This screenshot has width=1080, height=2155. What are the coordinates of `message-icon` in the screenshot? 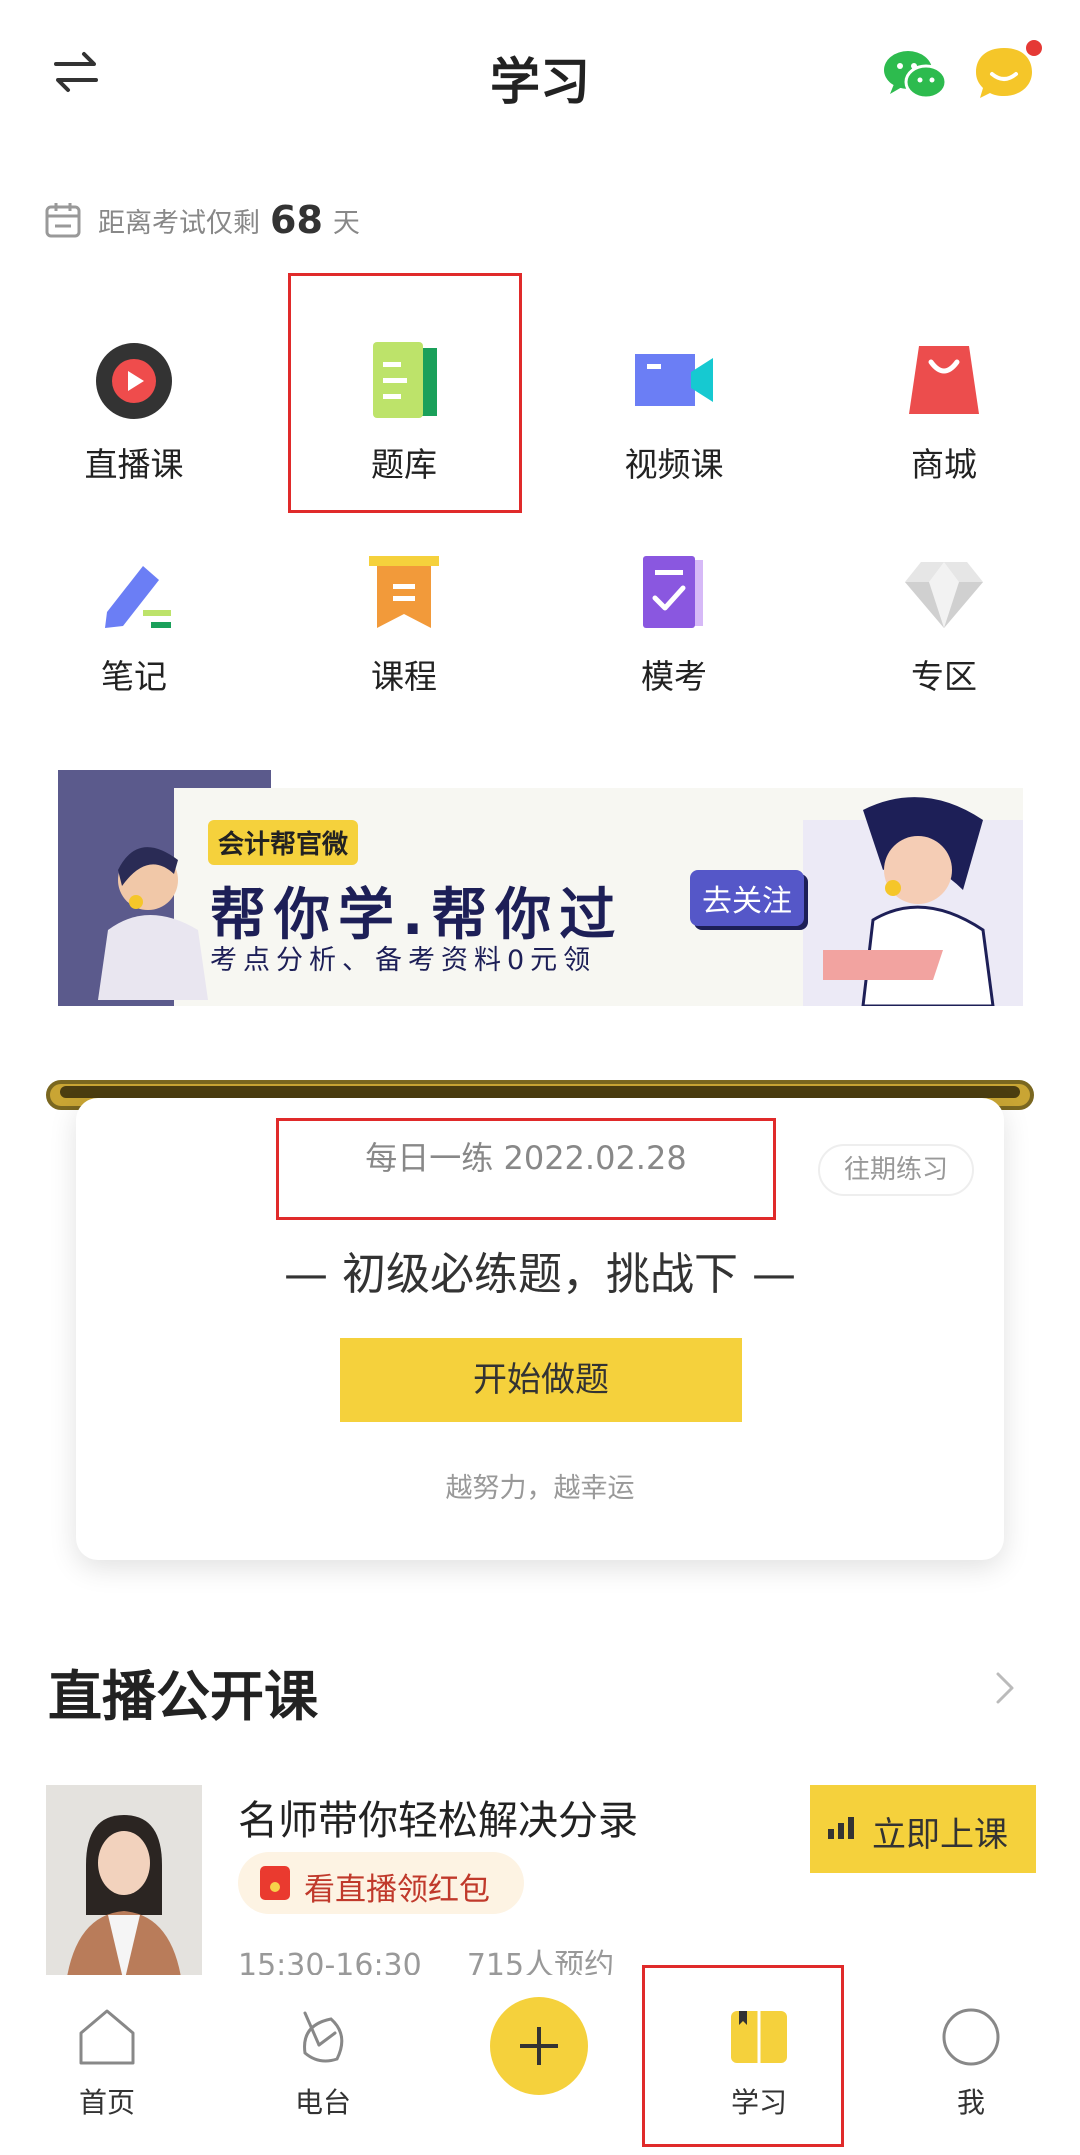 It's located at (1008, 73).